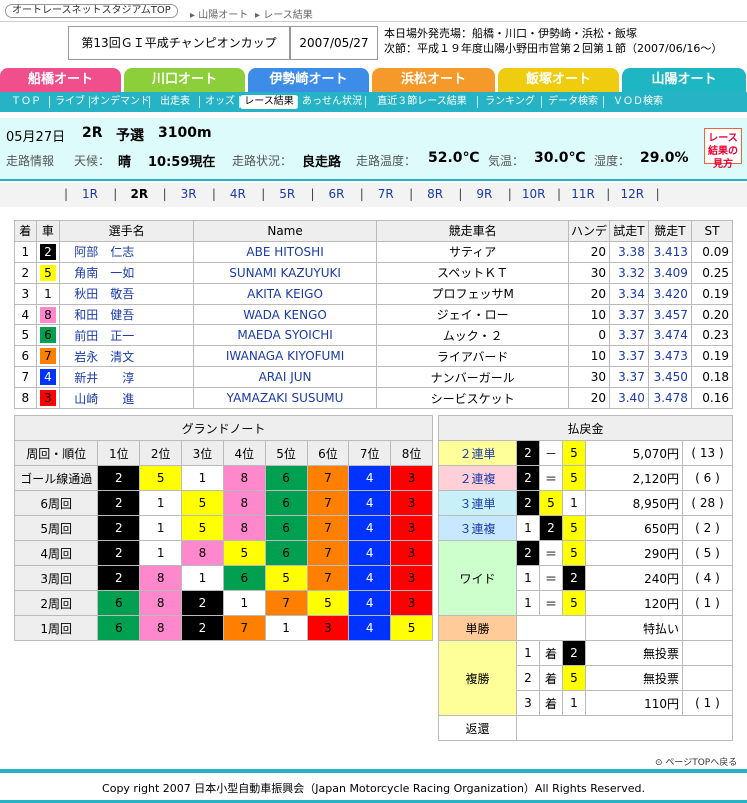 The width and height of the screenshot is (747, 803). I want to click on site-top-link: オートレースネットスタジアムTOP, so click(91, 11).